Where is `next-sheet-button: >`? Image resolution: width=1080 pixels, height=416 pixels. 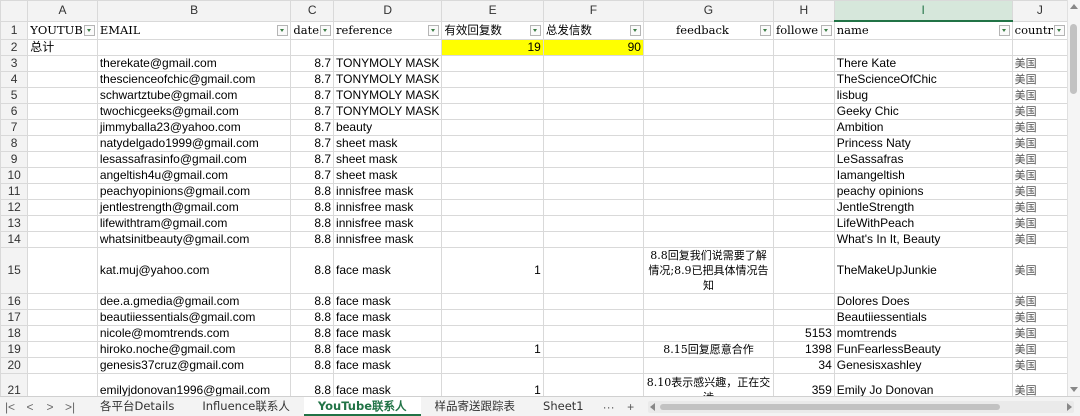 next-sheet-button: > is located at coordinates (50, 407).